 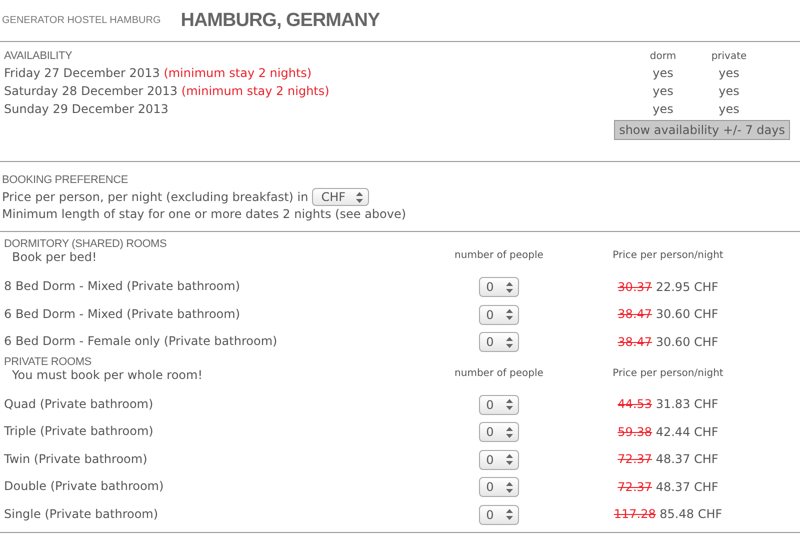 I want to click on room-name: 6 Bed Dorm - Female only (Private bathroom), so click(x=141, y=341).